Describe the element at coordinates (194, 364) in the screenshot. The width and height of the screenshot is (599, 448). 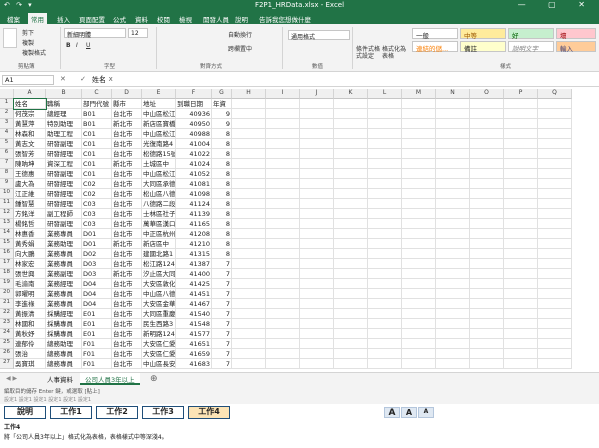
I see `table-cell: 41683` at that location.